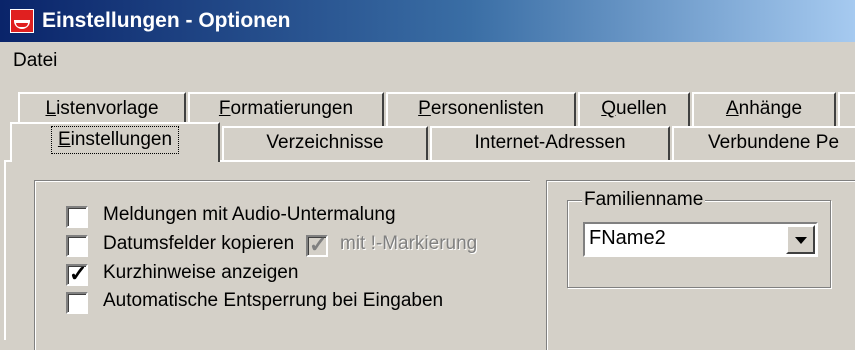 The width and height of the screenshot is (855, 350). Describe the element at coordinates (77, 217) in the screenshot. I see `audio-checkbox` at that location.